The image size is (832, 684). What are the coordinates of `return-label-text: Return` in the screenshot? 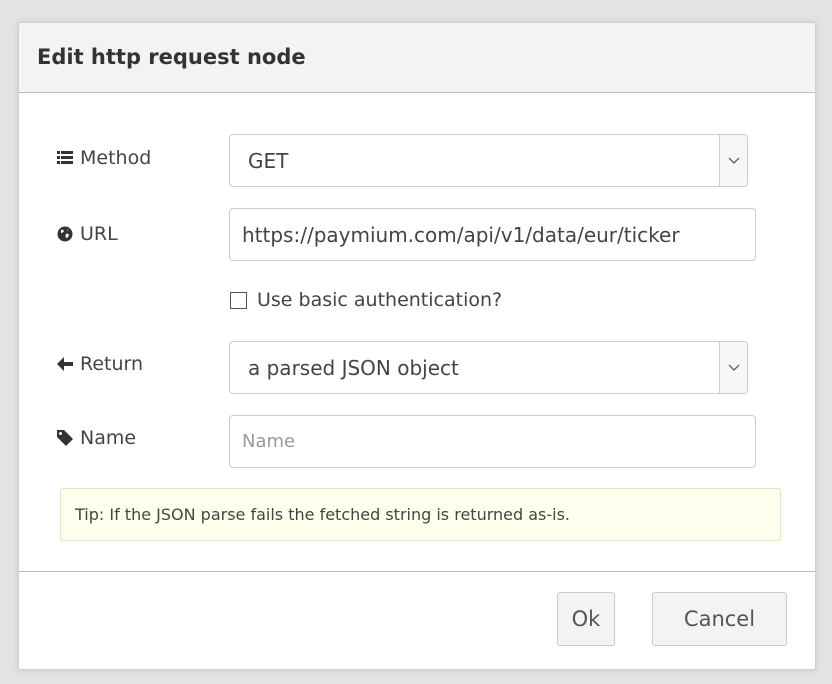 It's located at (112, 364).